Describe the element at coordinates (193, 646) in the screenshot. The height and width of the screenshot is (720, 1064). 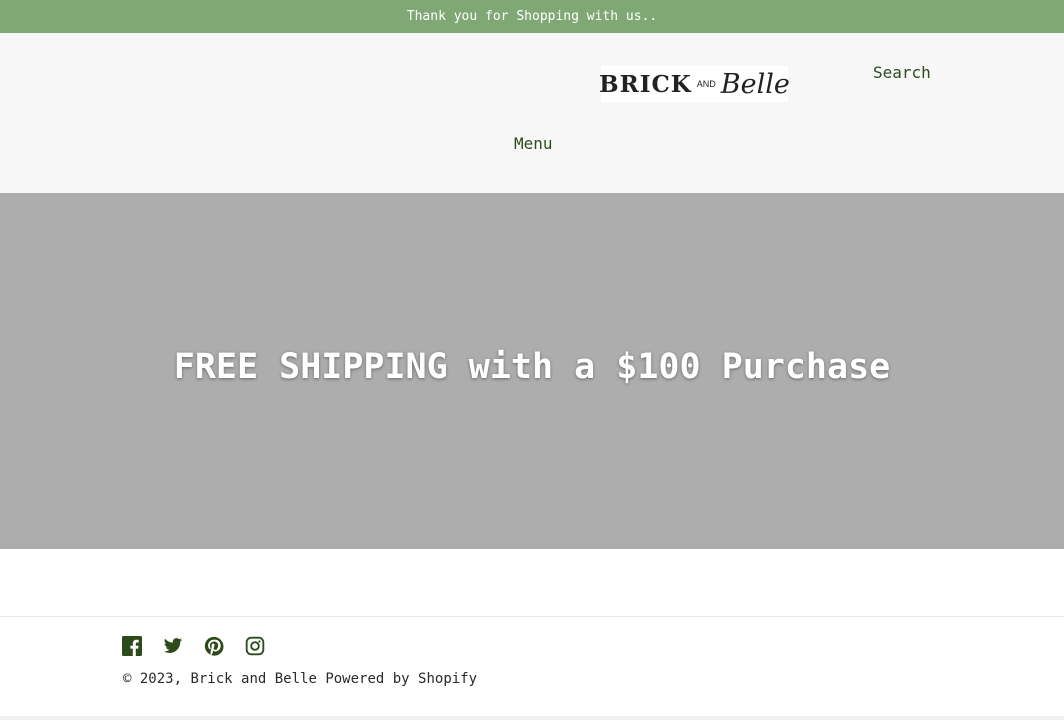
I see `social-links` at that location.